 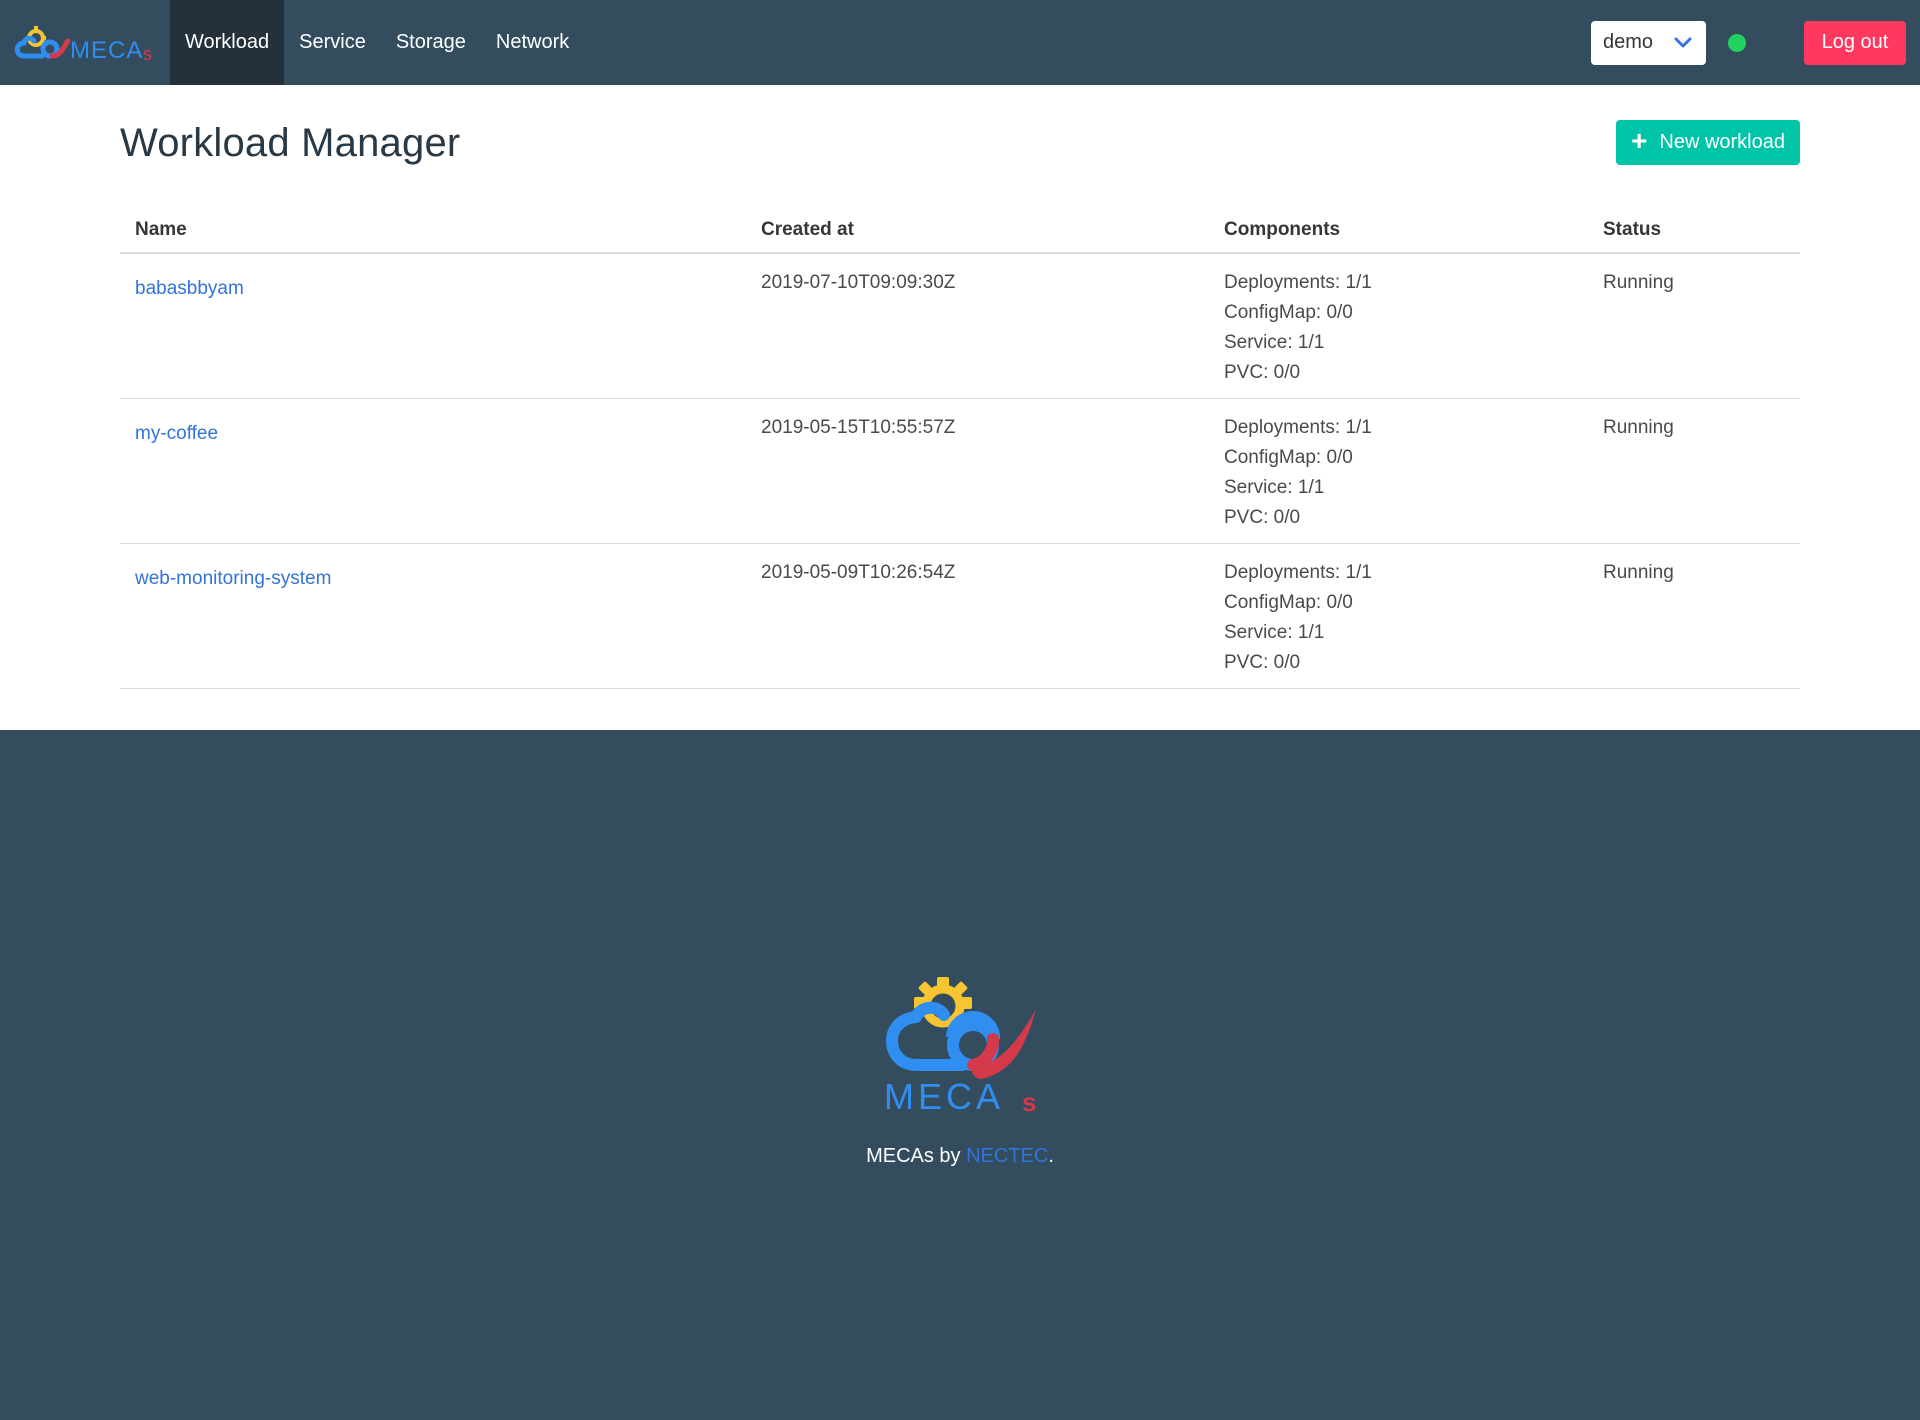 What do you see at coordinates (532, 42) in the screenshot?
I see `nav-item-network: Network` at bounding box center [532, 42].